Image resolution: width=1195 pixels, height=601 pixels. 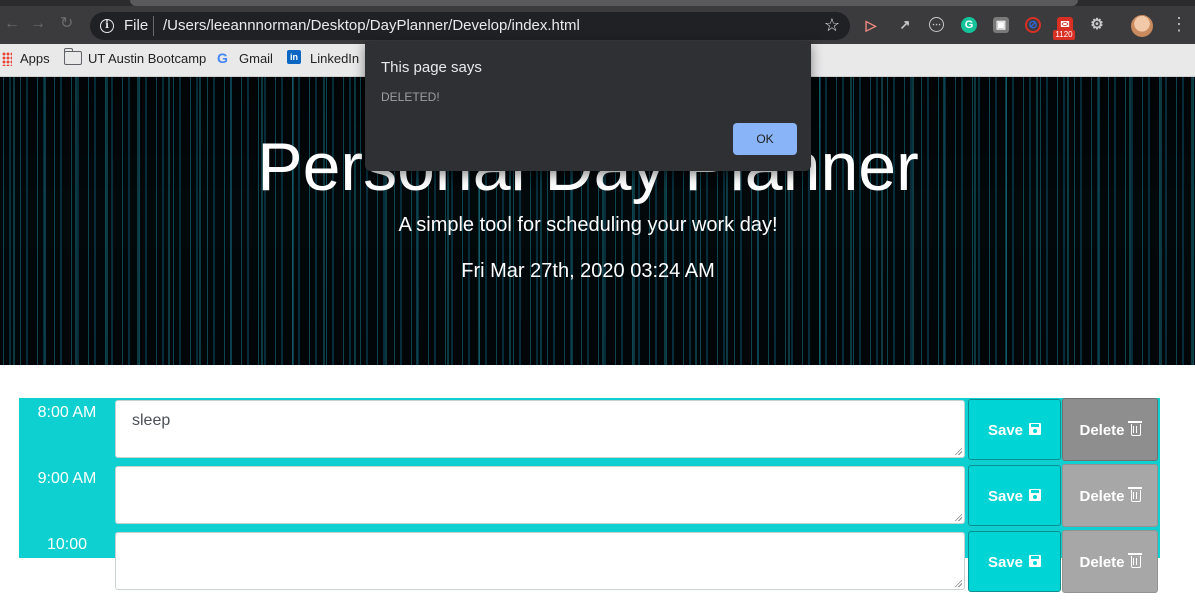 What do you see at coordinates (67, 544) in the screenshot?
I see `hour-label: 10:00` at bounding box center [67, 544].